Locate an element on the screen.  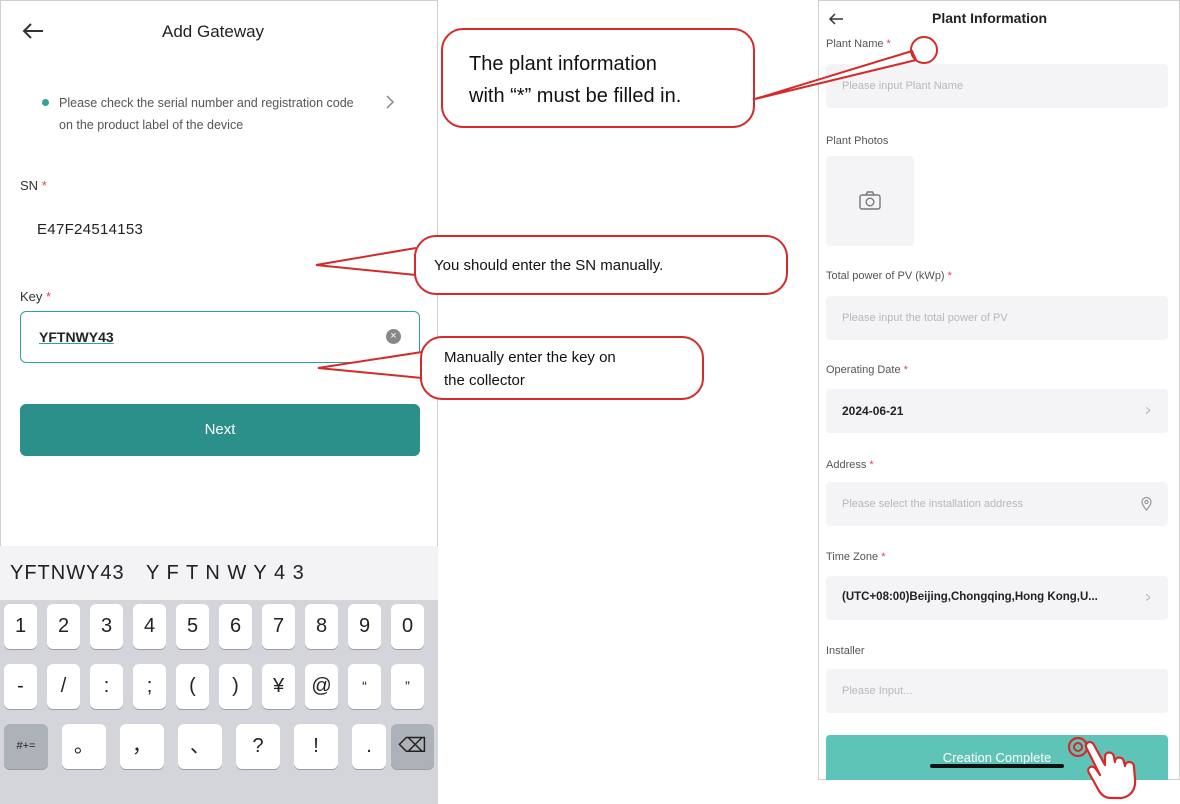
callout-sn-text: You should enter the SN manually. is located at coordinates (549, 265).